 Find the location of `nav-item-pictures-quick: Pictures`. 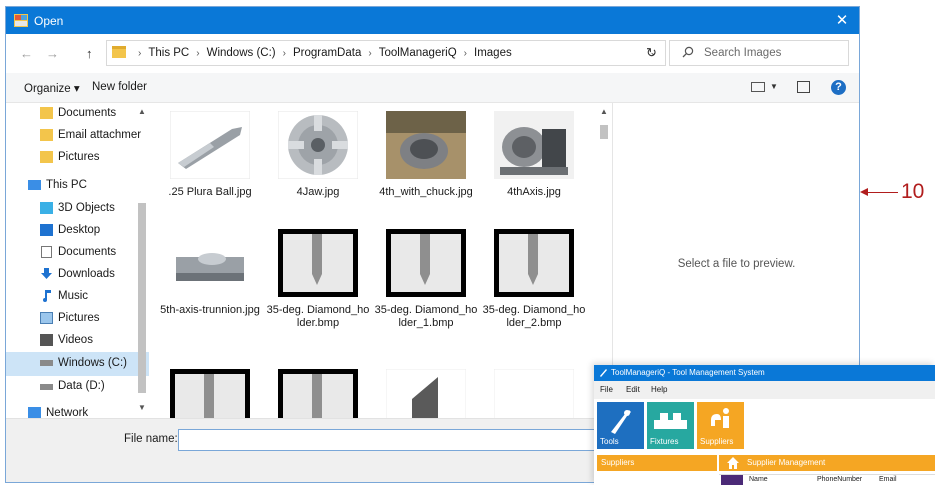

nav-item-pictures-quick: Pictures is located at coordinates (77, 158).